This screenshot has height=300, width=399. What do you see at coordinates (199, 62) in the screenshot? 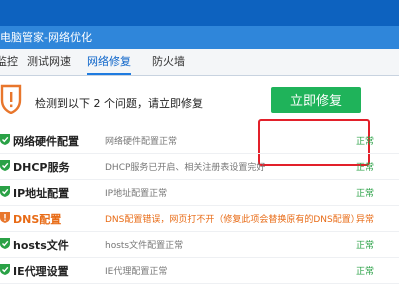
I see `tab-bar: 监控 测试网速 网络修复 防火墙` at bounding box center [199, 62].